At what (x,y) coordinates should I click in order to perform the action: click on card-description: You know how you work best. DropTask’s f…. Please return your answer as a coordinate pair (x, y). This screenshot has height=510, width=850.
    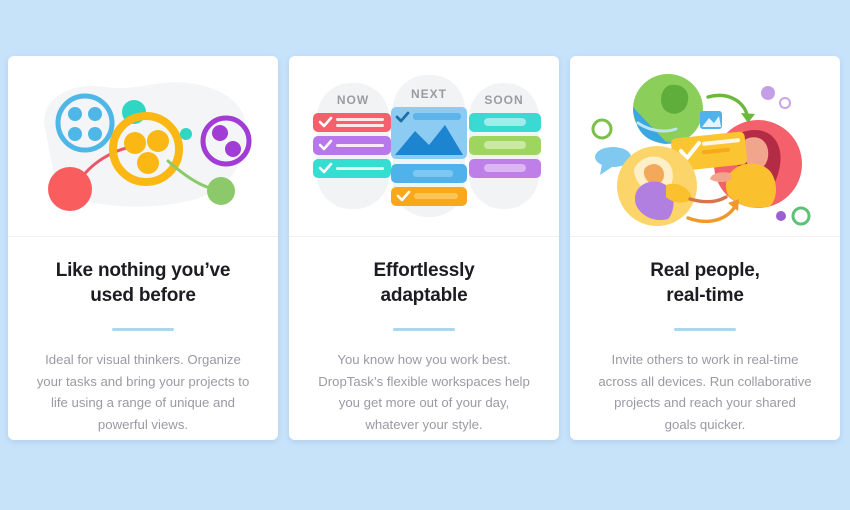
    Looking at the image, I should click on (424, 392).